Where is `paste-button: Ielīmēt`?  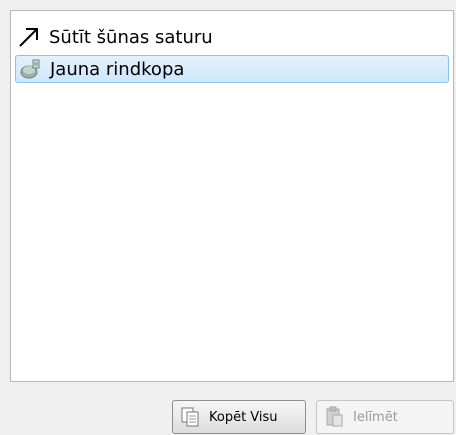
paste-button: Ielīmēt is located at coordinates (385, 417).